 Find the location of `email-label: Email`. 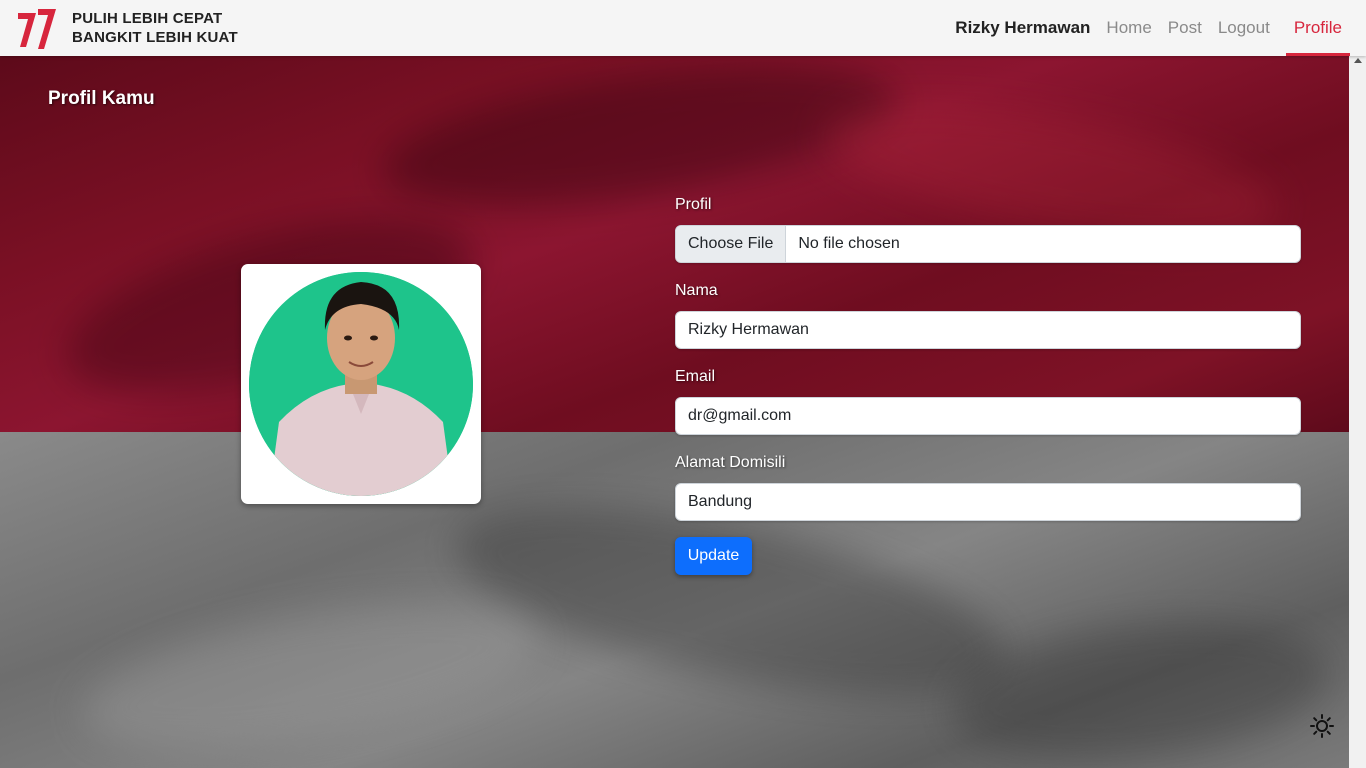

email-label: Email is located at coordinates (695, 376).